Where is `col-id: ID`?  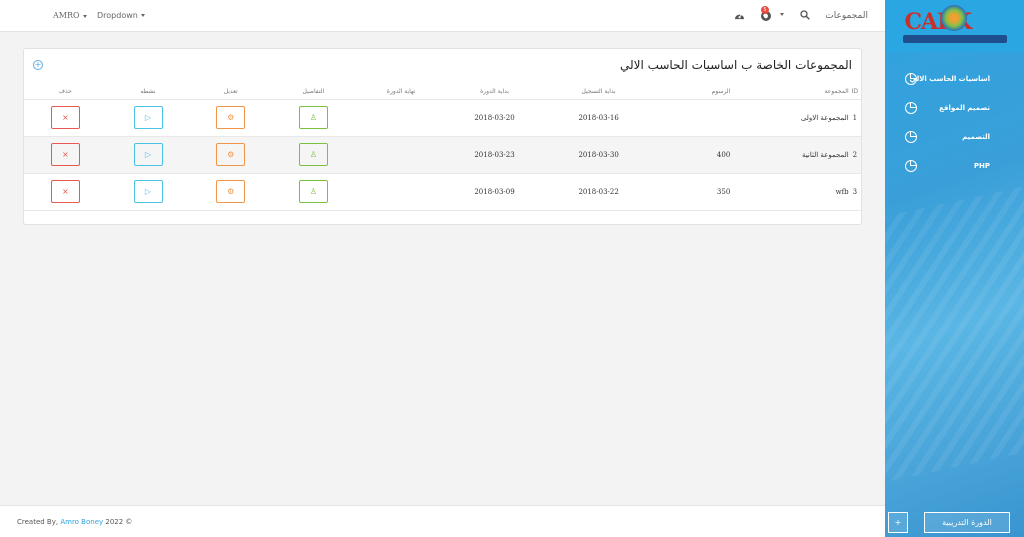
col-id: ID is located at coordinates (854, 92).